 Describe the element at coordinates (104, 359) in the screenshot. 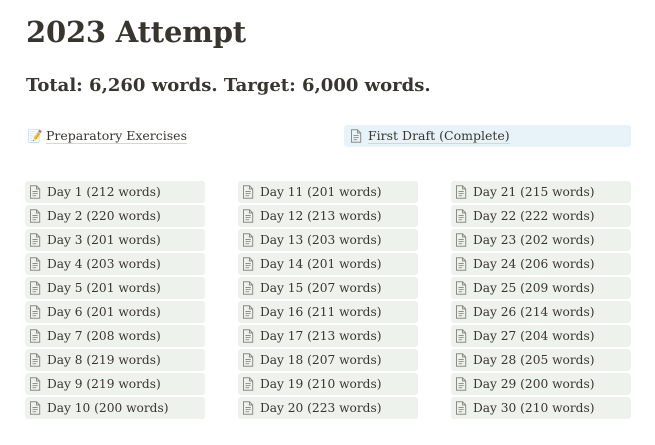

I see `day-page-label: Day 8 (219 words)` at that location.